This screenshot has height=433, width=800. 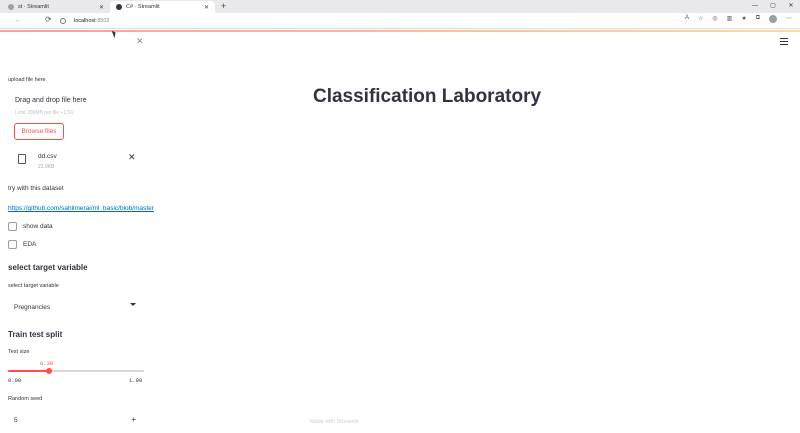 What do you see at coordinates (27, 80) in the screenshot?
I see `upload-label: upload file here` at bounding box center [27, 80].